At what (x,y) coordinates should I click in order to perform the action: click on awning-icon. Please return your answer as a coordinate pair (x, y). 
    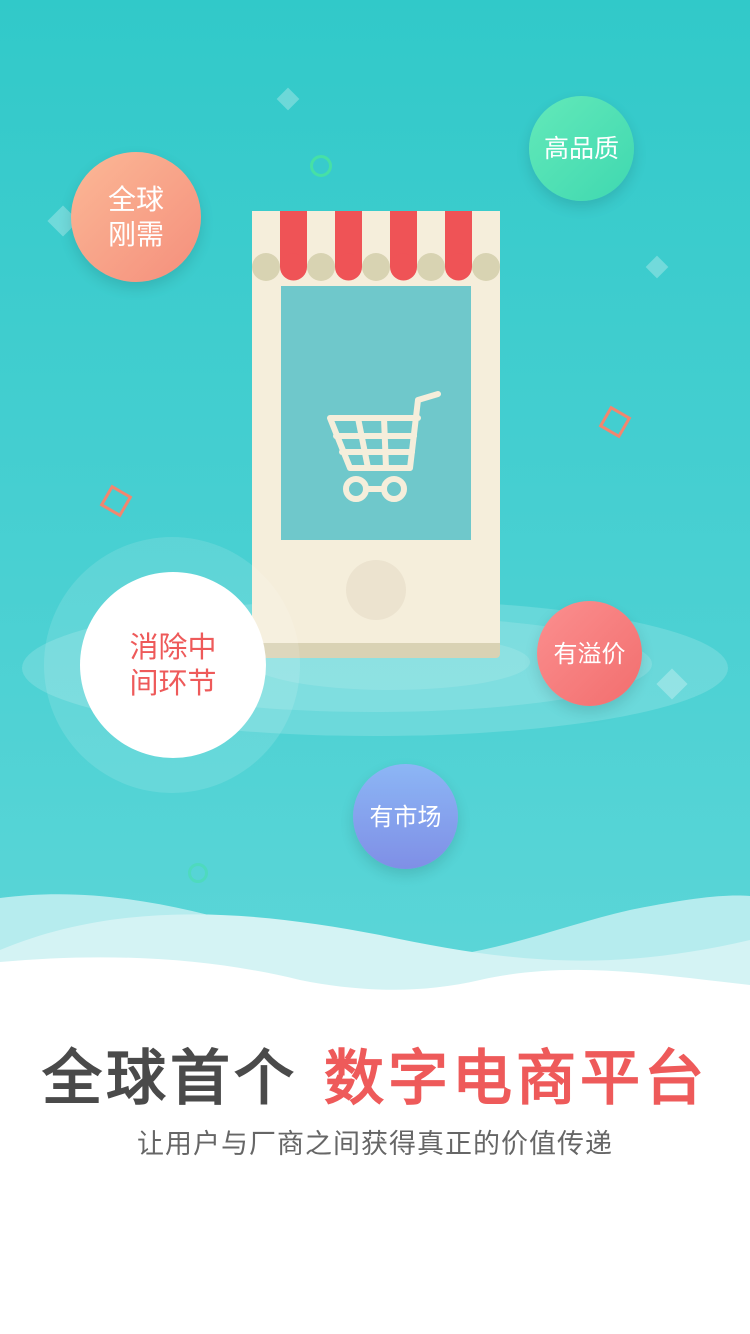
    Looking at the image, I should click on (376, 246).